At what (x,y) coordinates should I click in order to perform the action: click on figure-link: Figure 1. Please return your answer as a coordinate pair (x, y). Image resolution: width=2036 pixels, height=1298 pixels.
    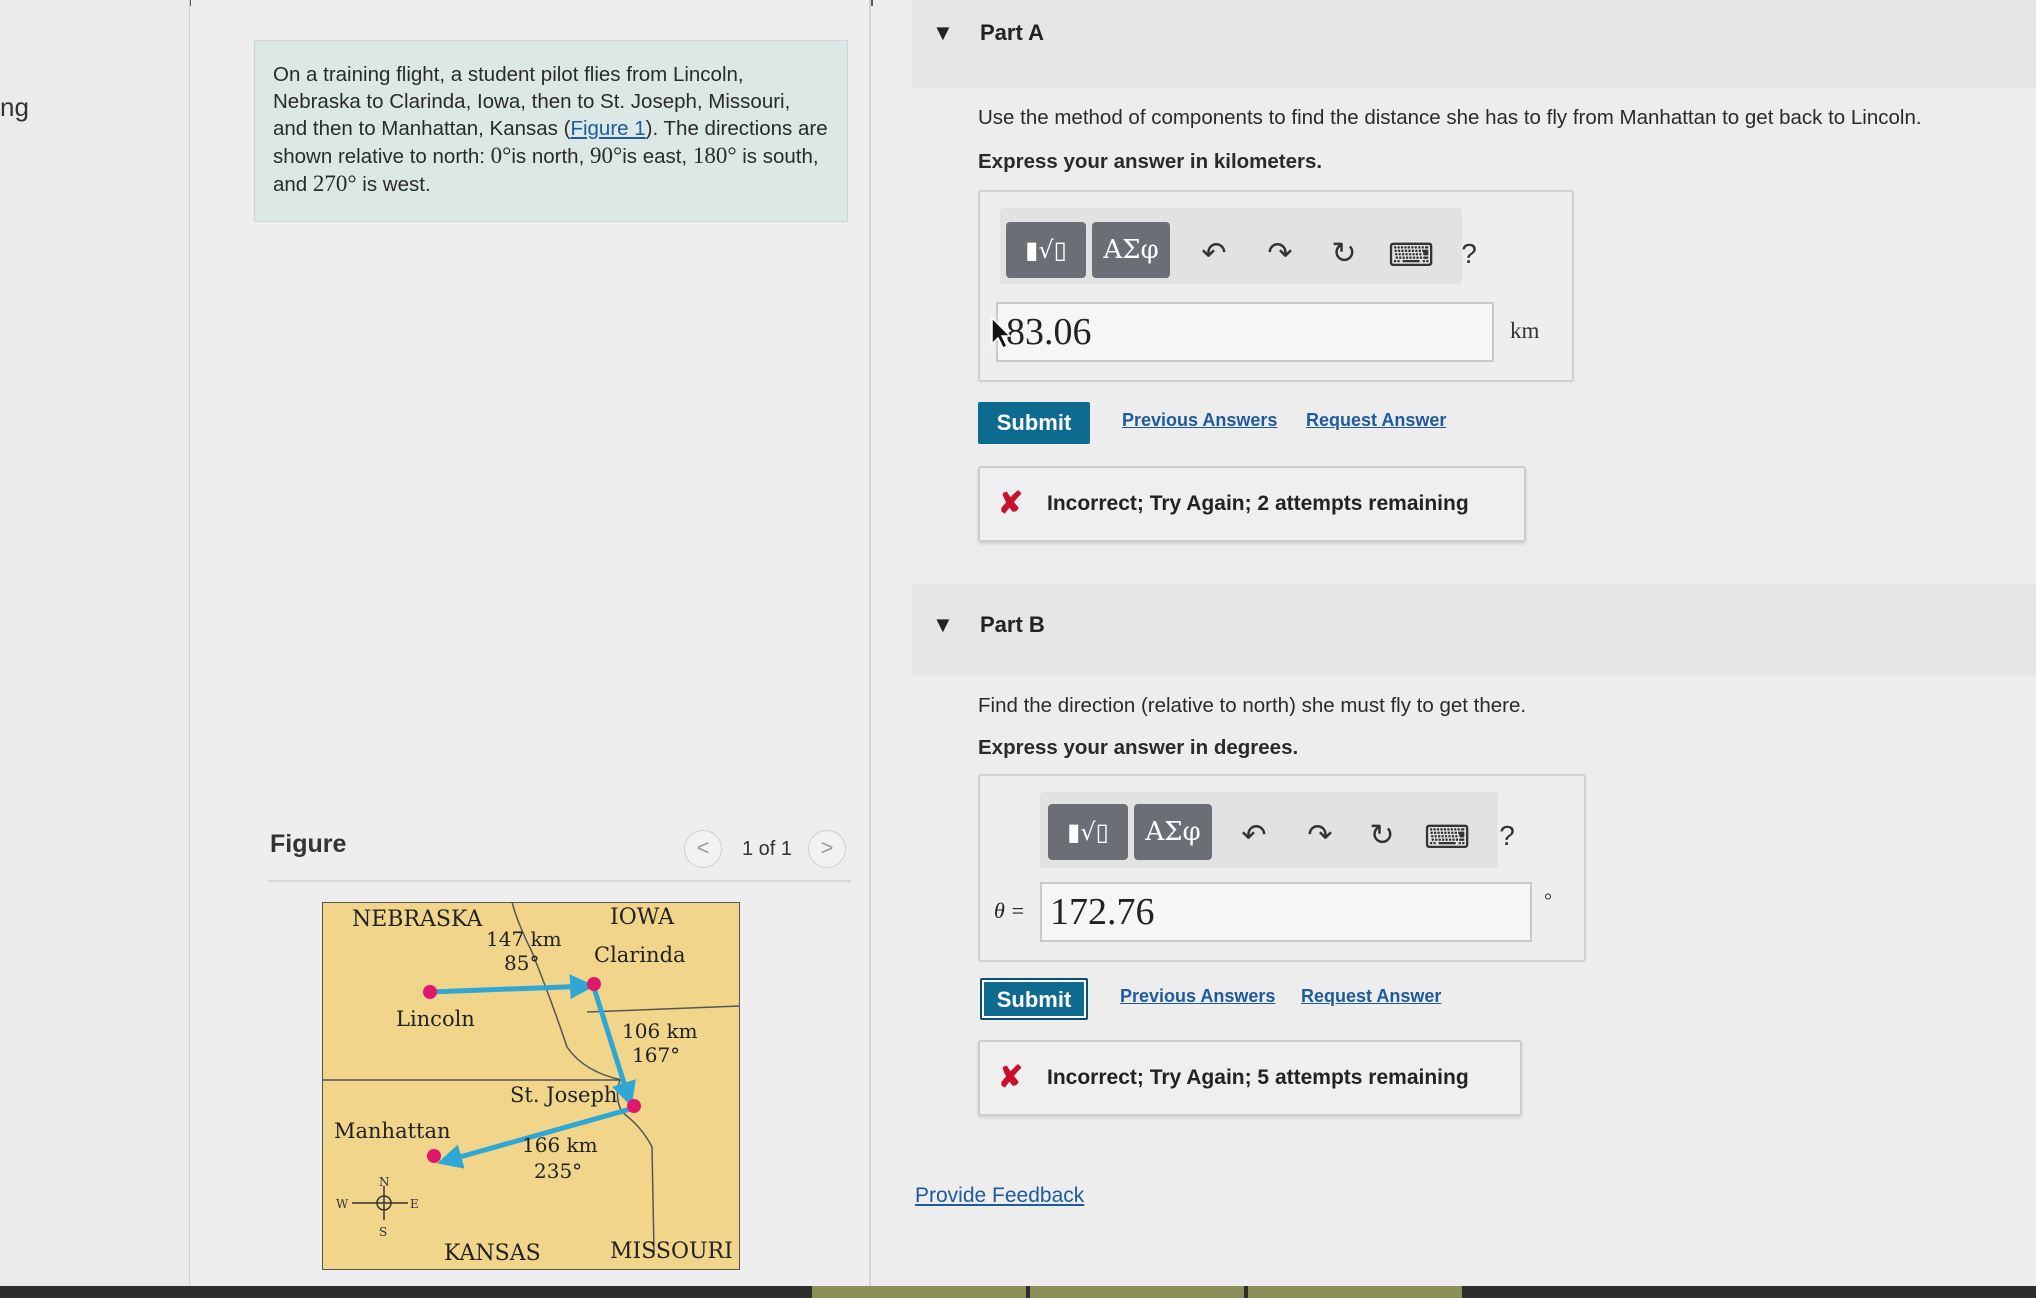
    Looking at the image, I should click on (607, 128).